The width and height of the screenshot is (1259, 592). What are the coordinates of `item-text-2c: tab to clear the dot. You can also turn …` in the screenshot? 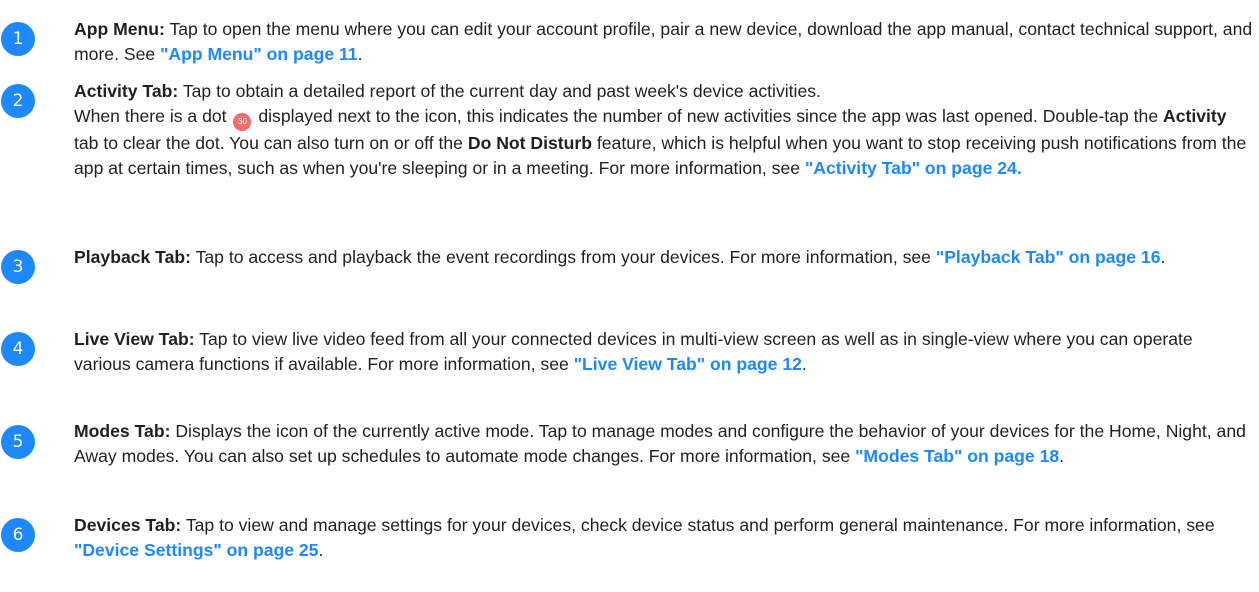 It's located at (271, 143).